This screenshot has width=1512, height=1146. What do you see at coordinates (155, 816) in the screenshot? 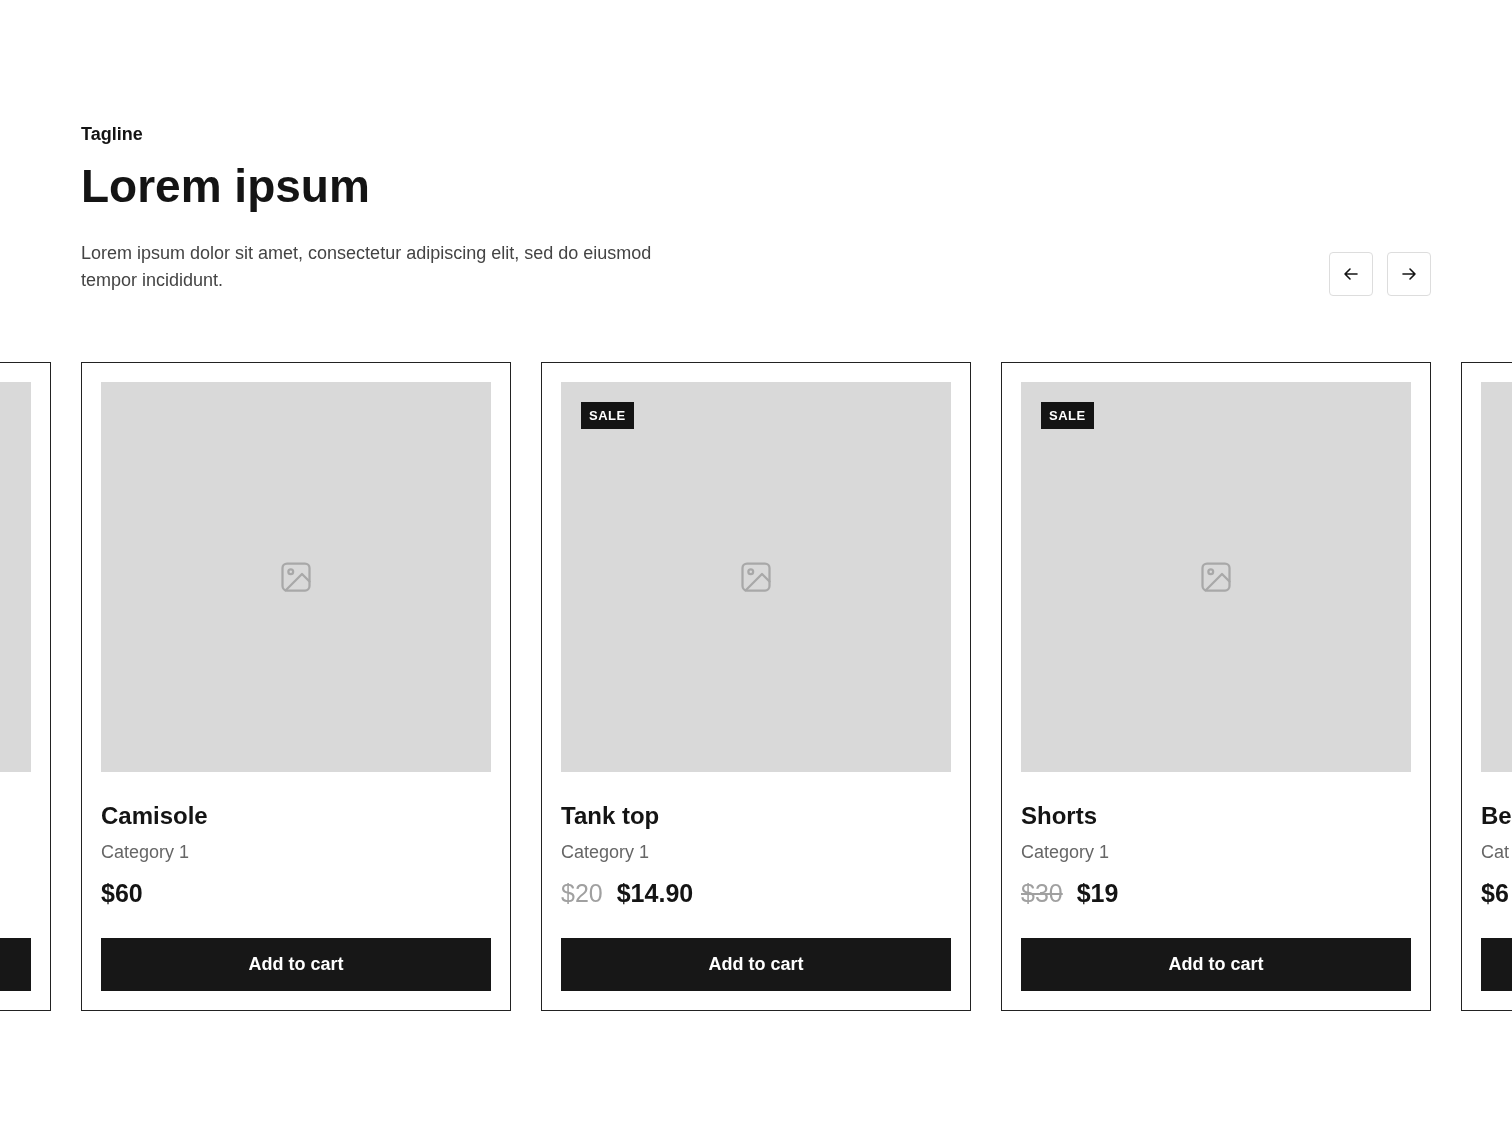
I see `product-name: Camisole` at bounding box center [155, 816].